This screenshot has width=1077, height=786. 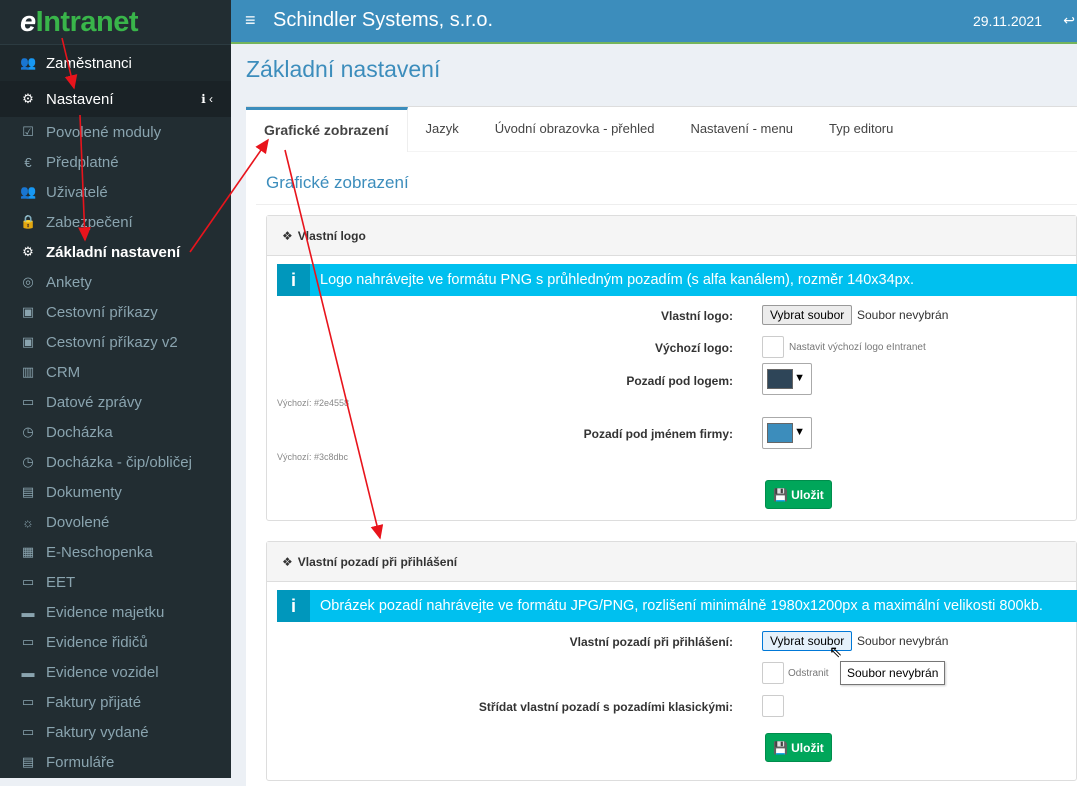 I want to click on car-icon: ▬, so click(x=28, y=672).